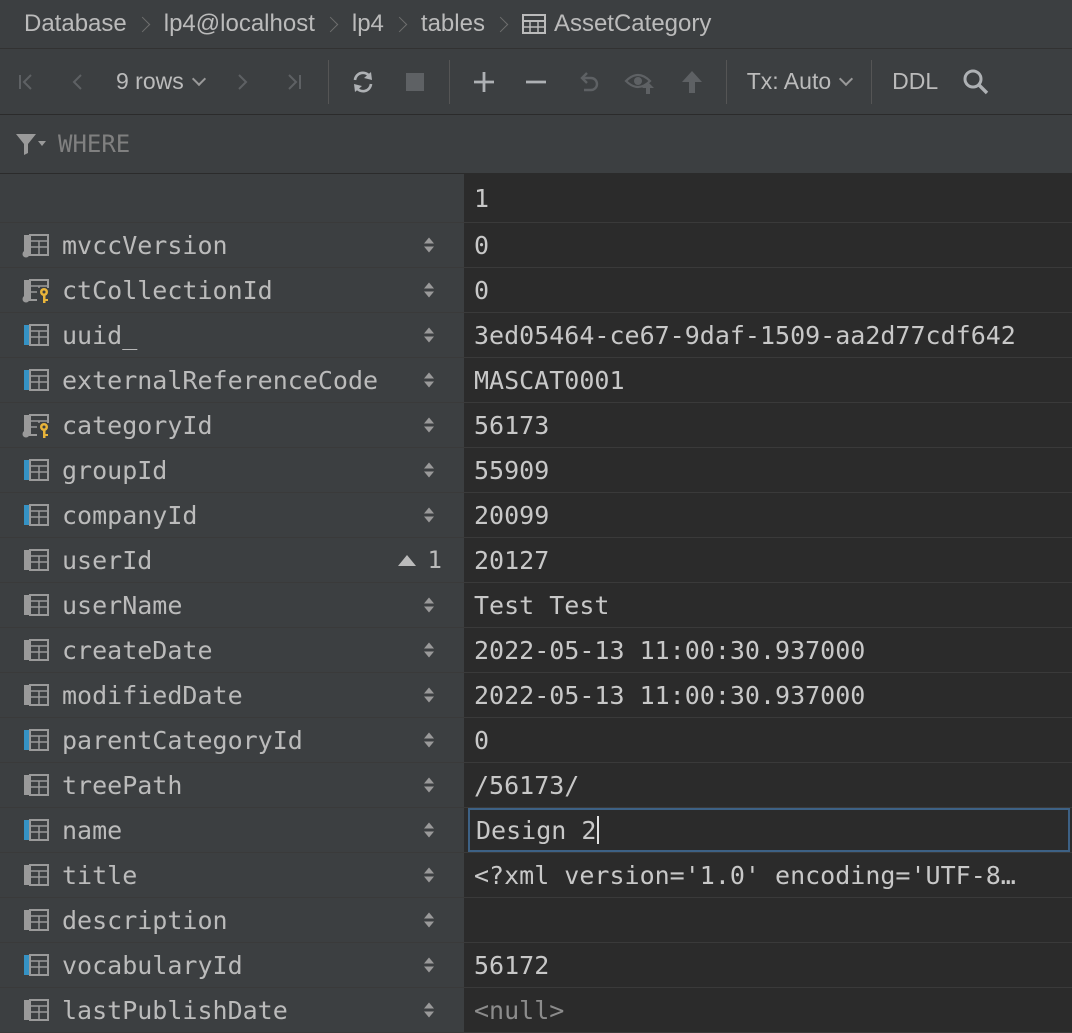  I want to click on value-editor: Design 2, so click(769, 830).